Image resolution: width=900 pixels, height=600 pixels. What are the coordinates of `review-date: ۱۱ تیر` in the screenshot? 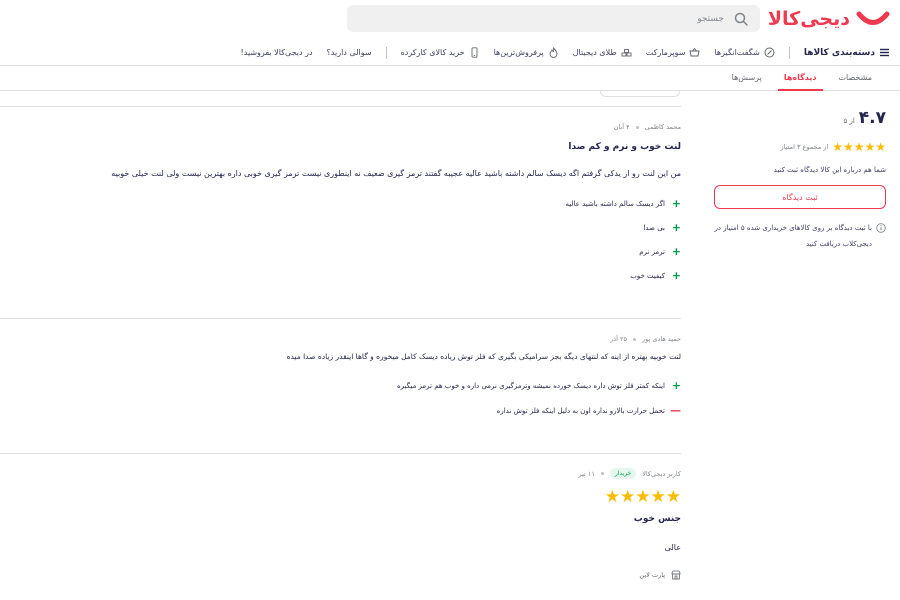 It's located at (586, 473).